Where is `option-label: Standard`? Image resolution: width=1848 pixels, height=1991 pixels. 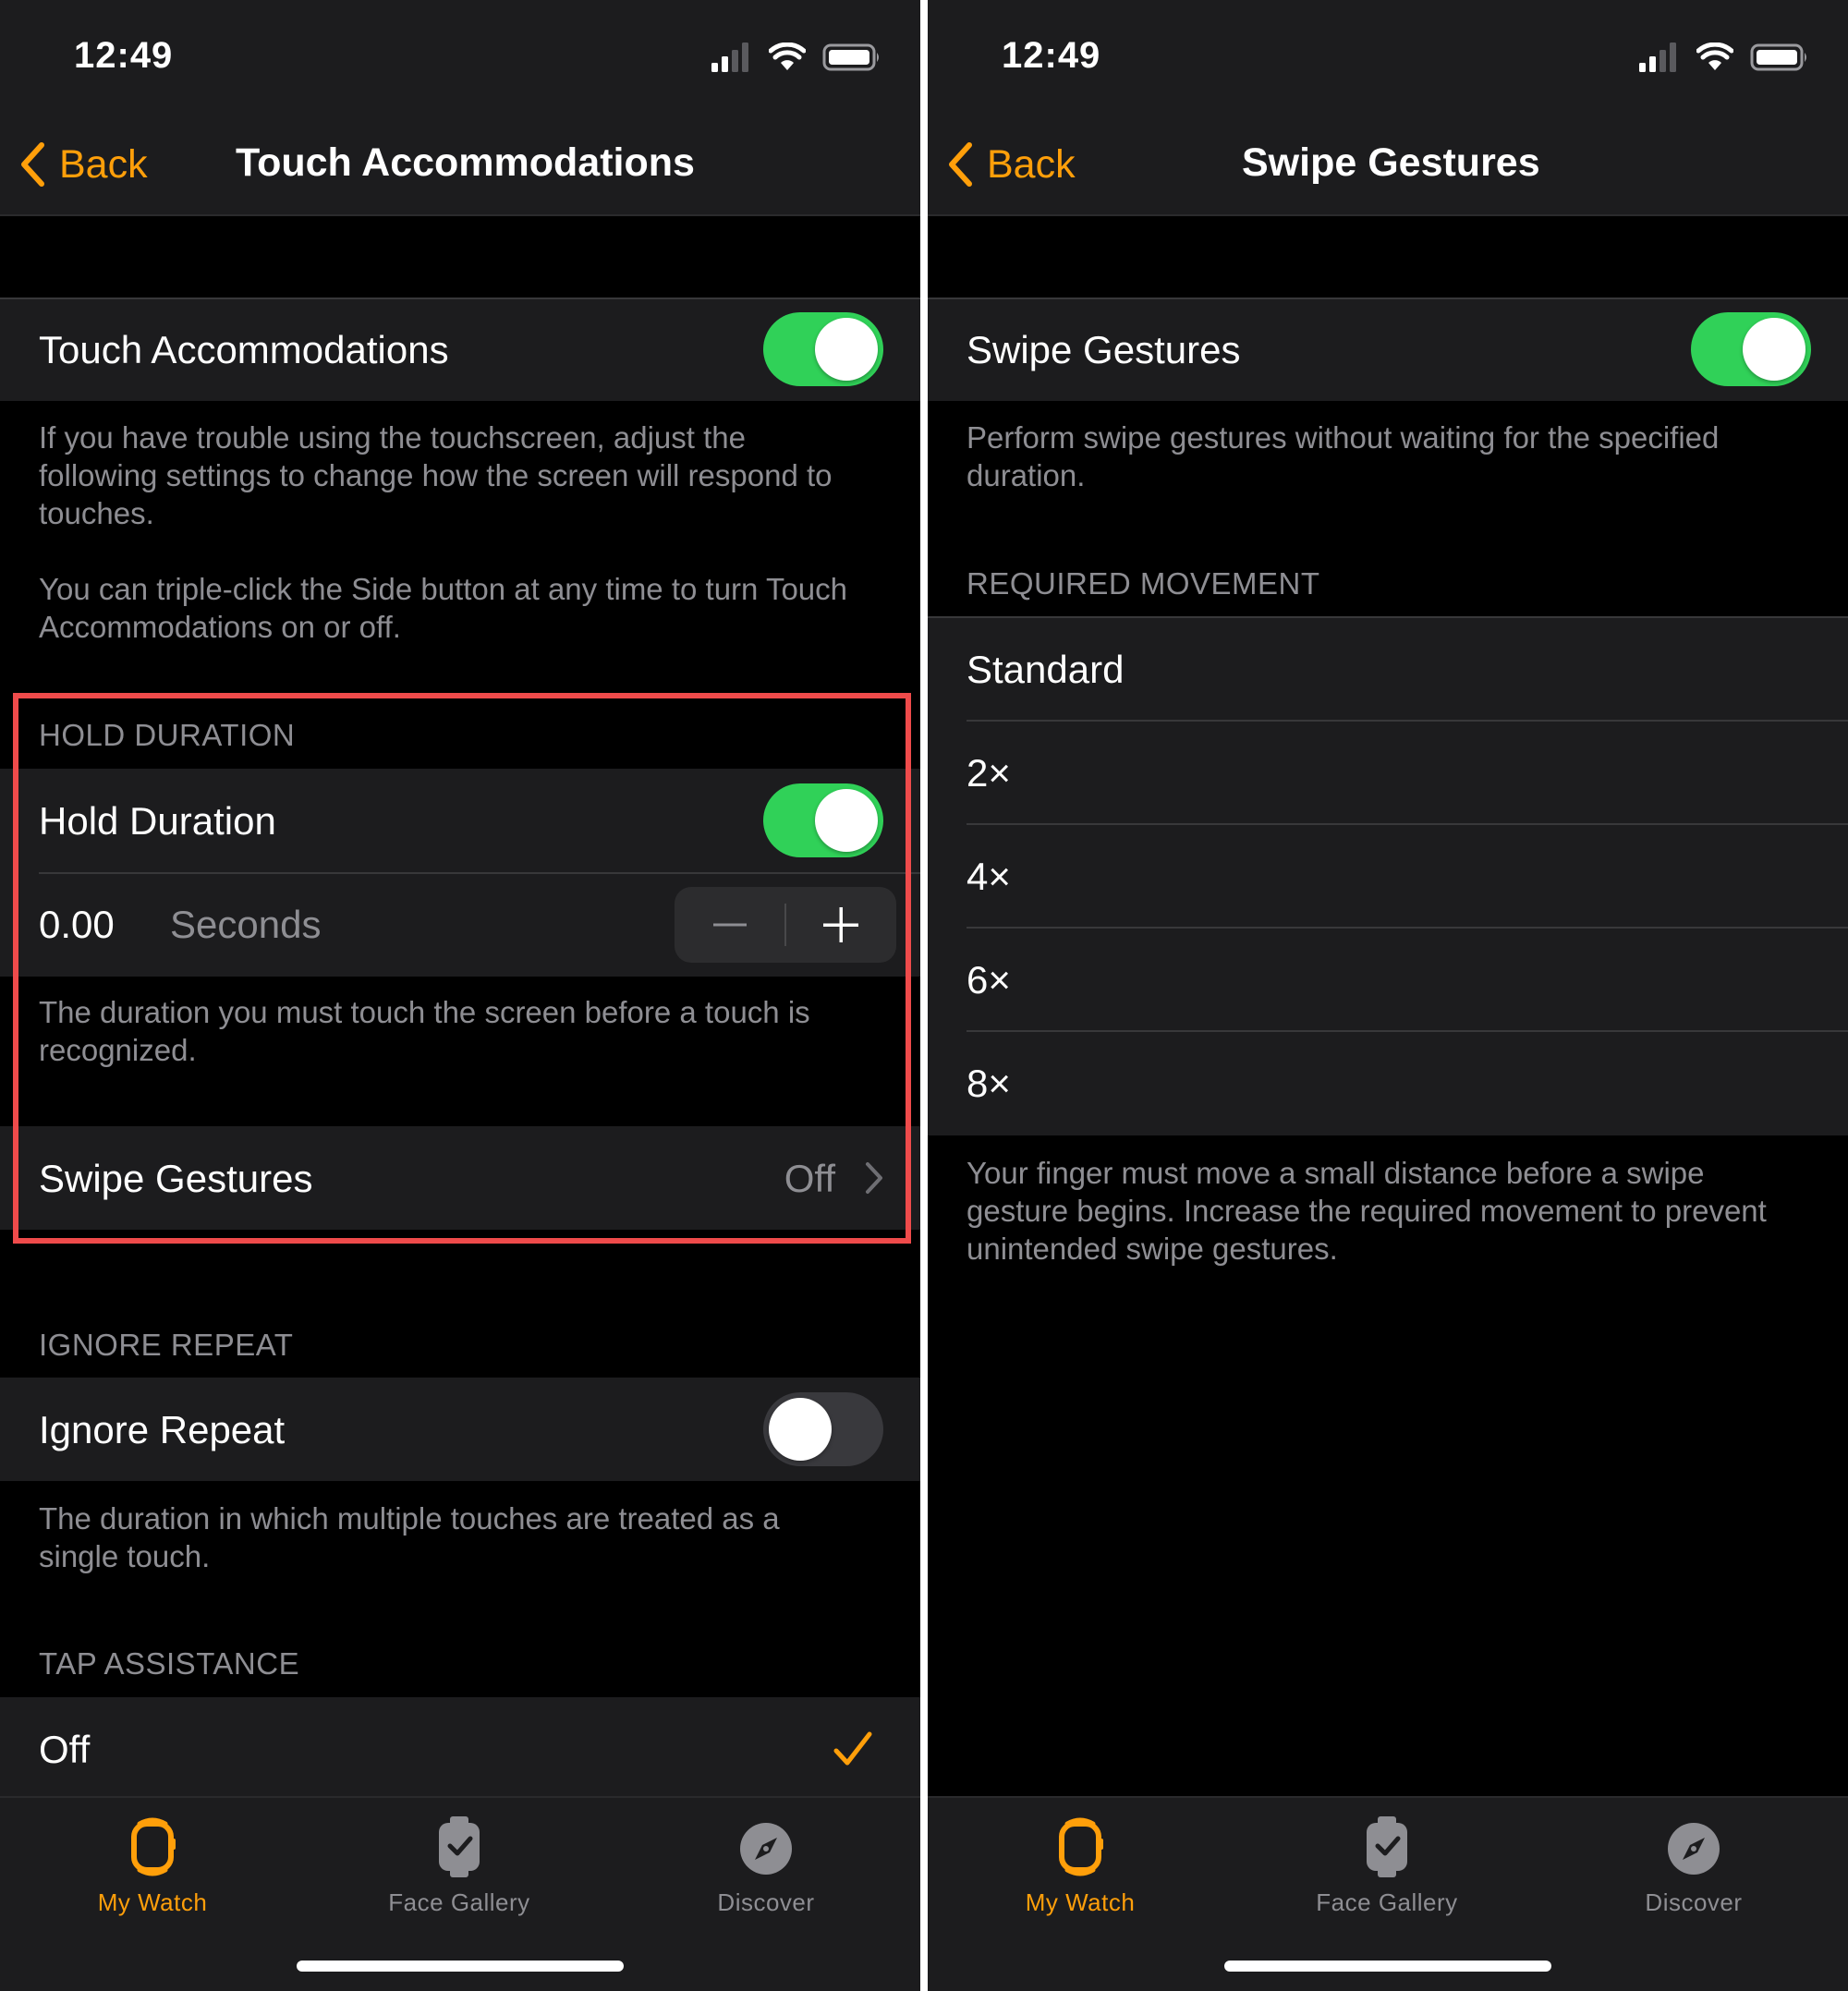 option-label: Standard is located at coordinates (1046, 669).